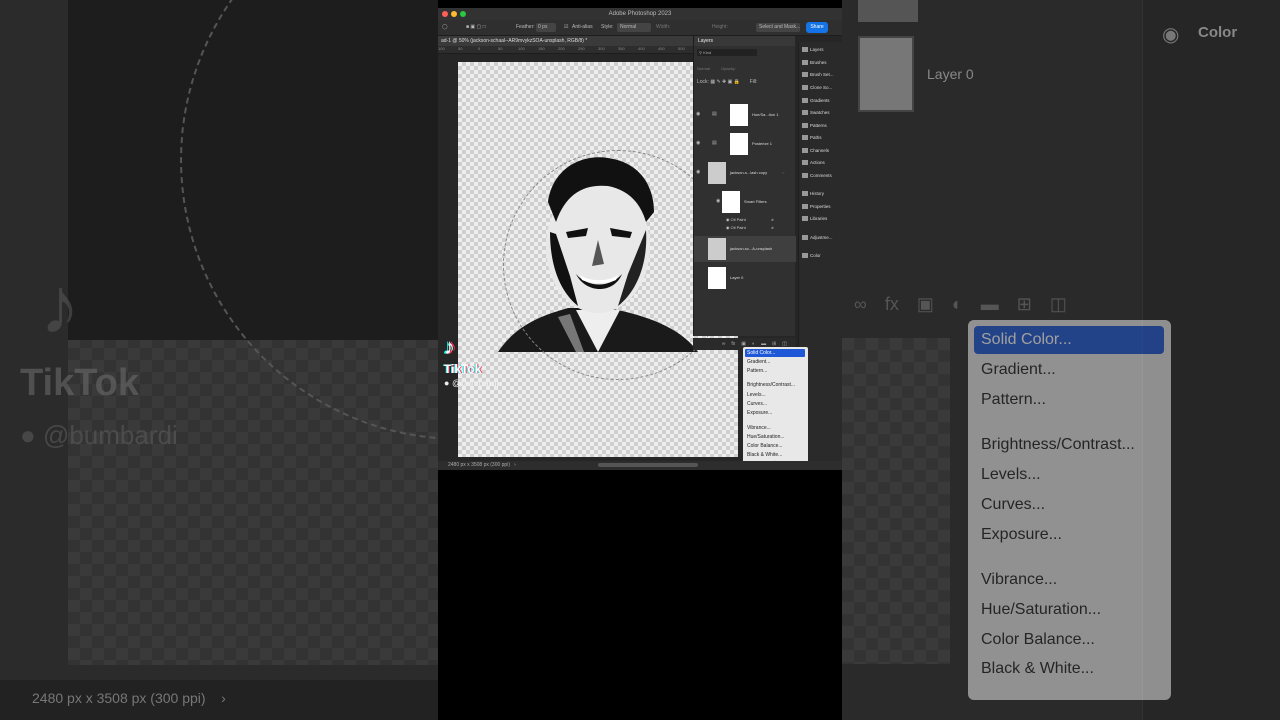  I want to click on tiktok-logo-icon-blurred: ♪, so click(60, 305).